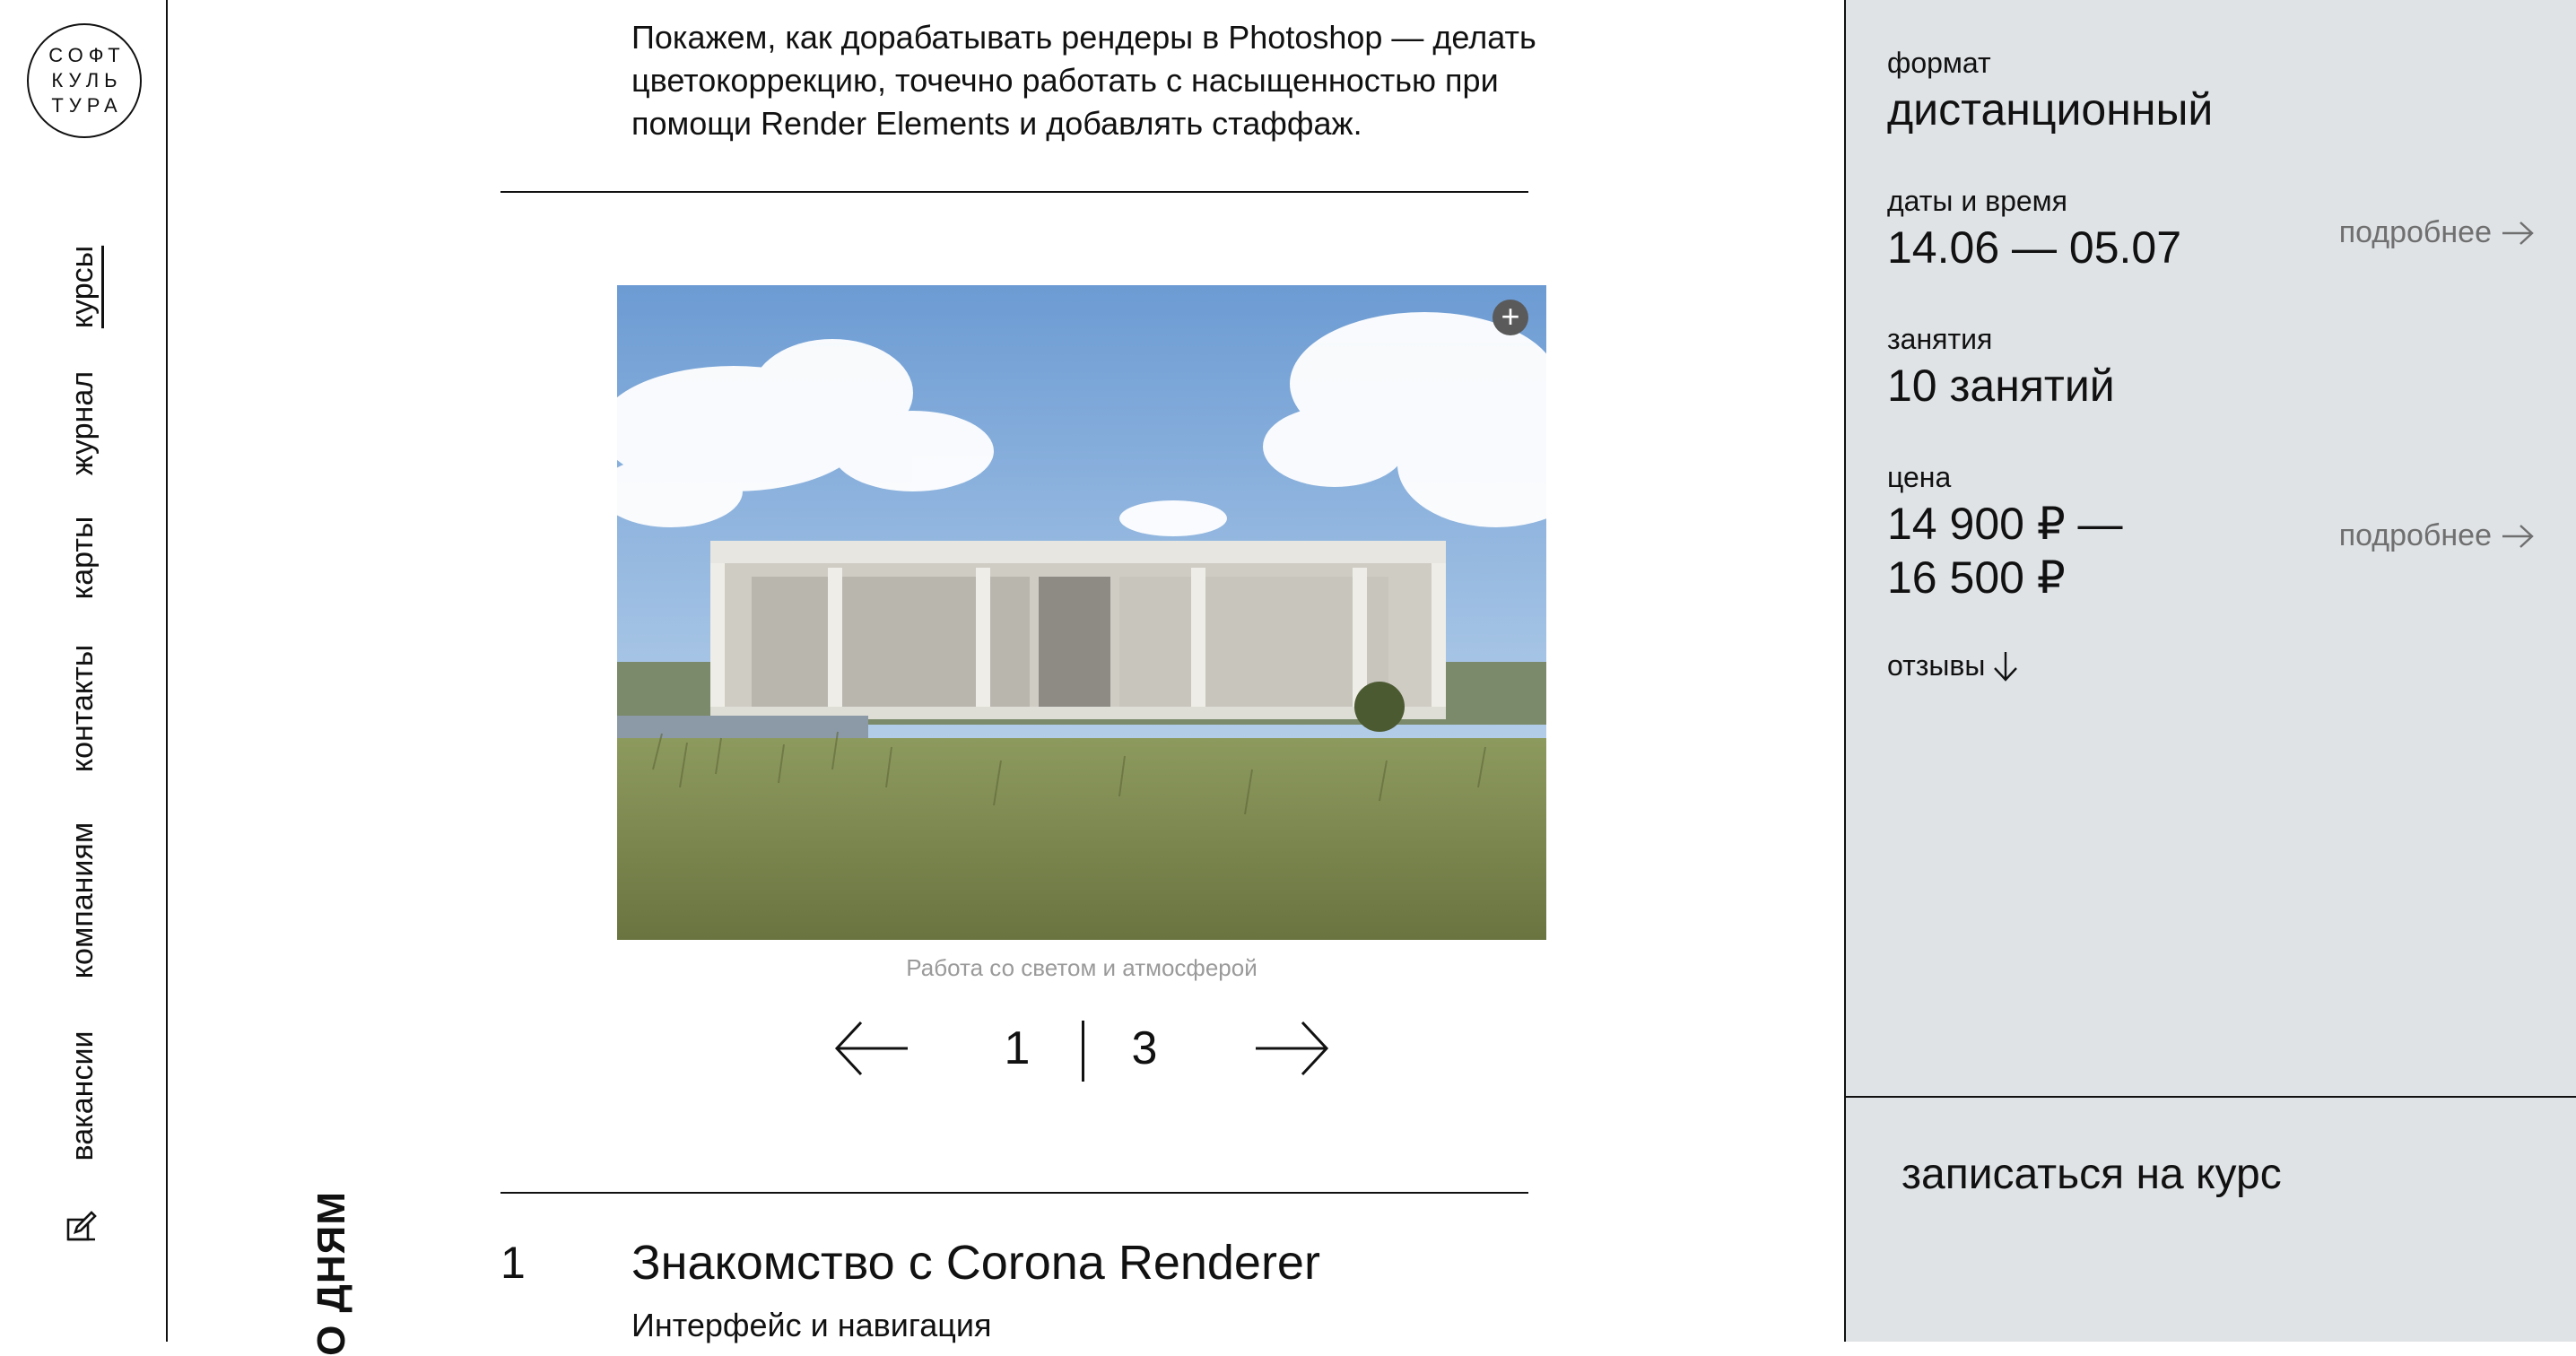 Image resolution: width=2576 pixels, height=1356 pixels. I want to click on day-subtitle: Интерфейс и навигация, so click(811, 1325).